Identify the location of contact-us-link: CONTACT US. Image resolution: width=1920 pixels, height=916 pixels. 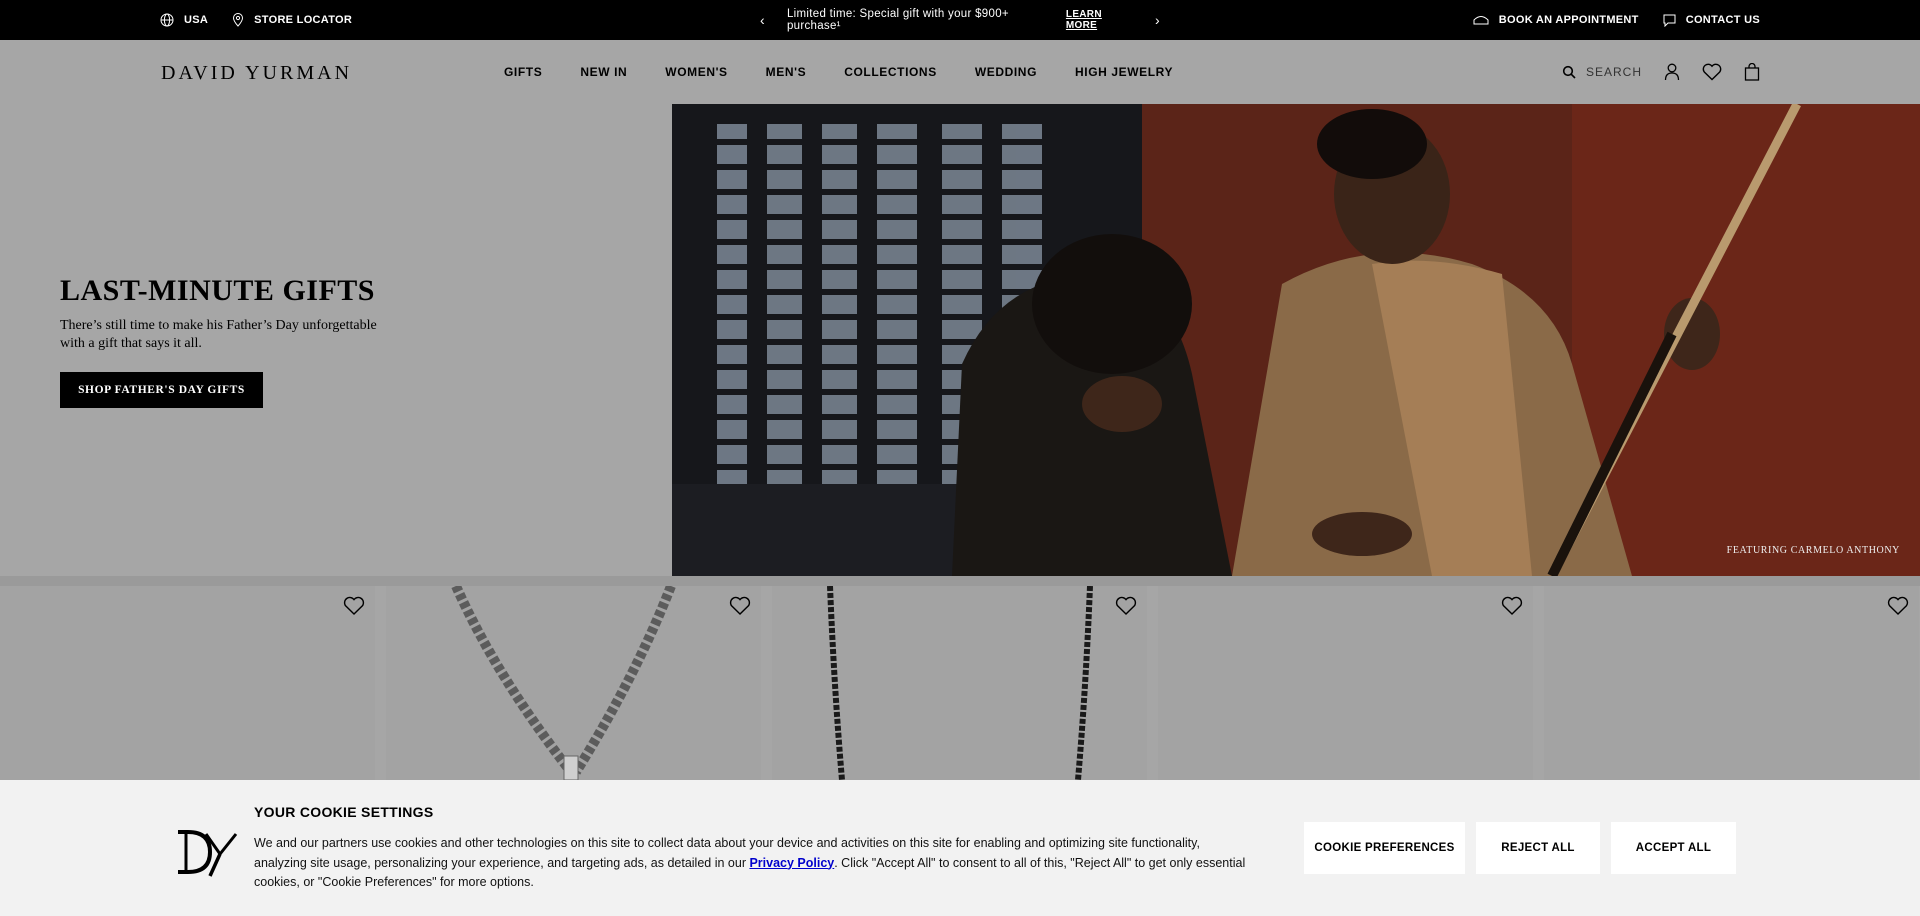
(1711, 20).